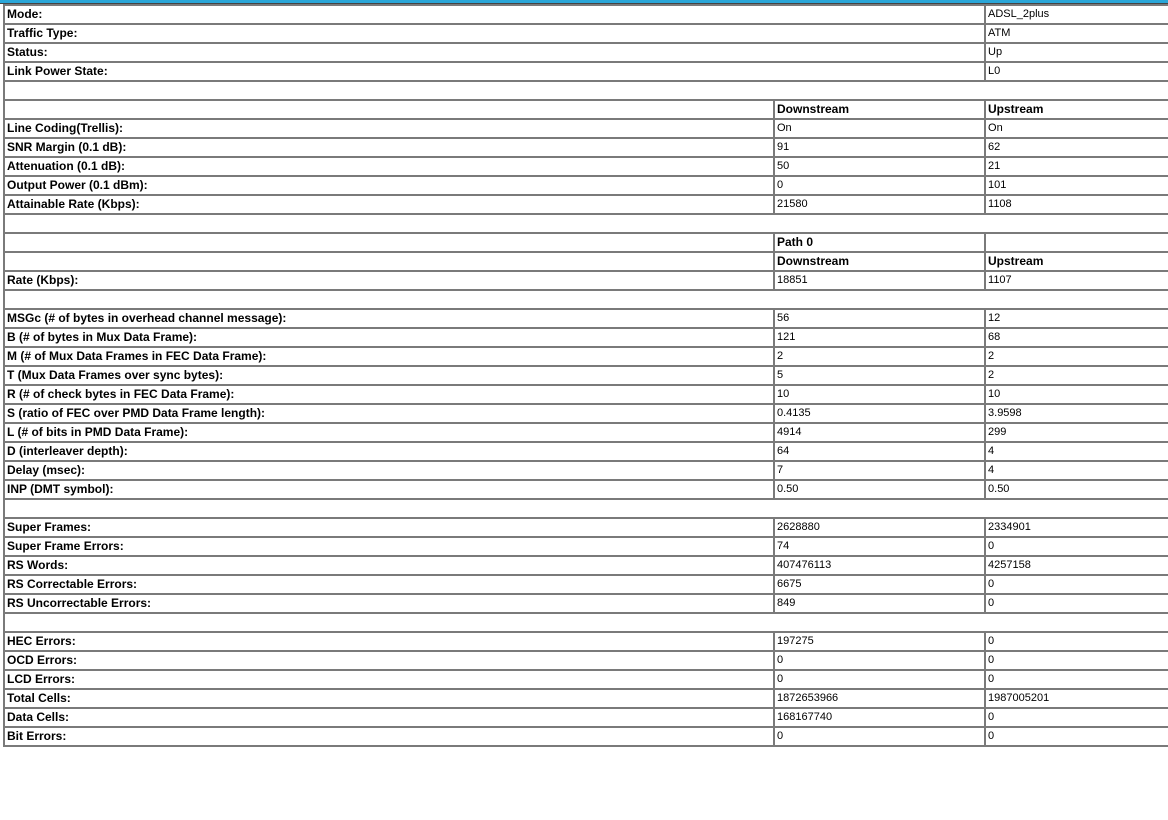 Image resolution: width=1168 pixels, height=820 pixels. Describe the element at coordinates (879, 413) in the screenshot. I see `downstream-value: 0.4135` at that location.